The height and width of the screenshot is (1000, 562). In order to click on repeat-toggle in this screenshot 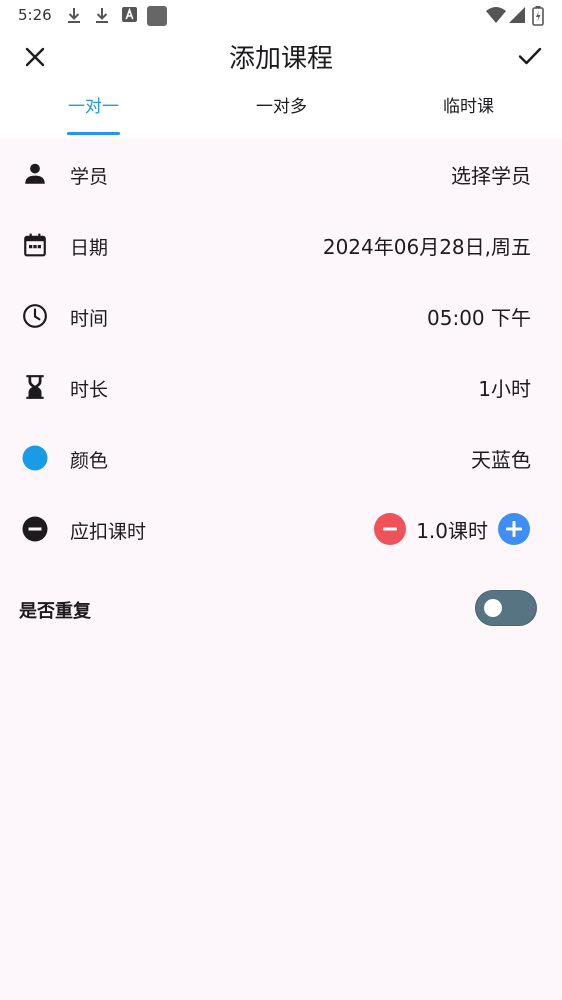, I will do `click(506, 608)`.